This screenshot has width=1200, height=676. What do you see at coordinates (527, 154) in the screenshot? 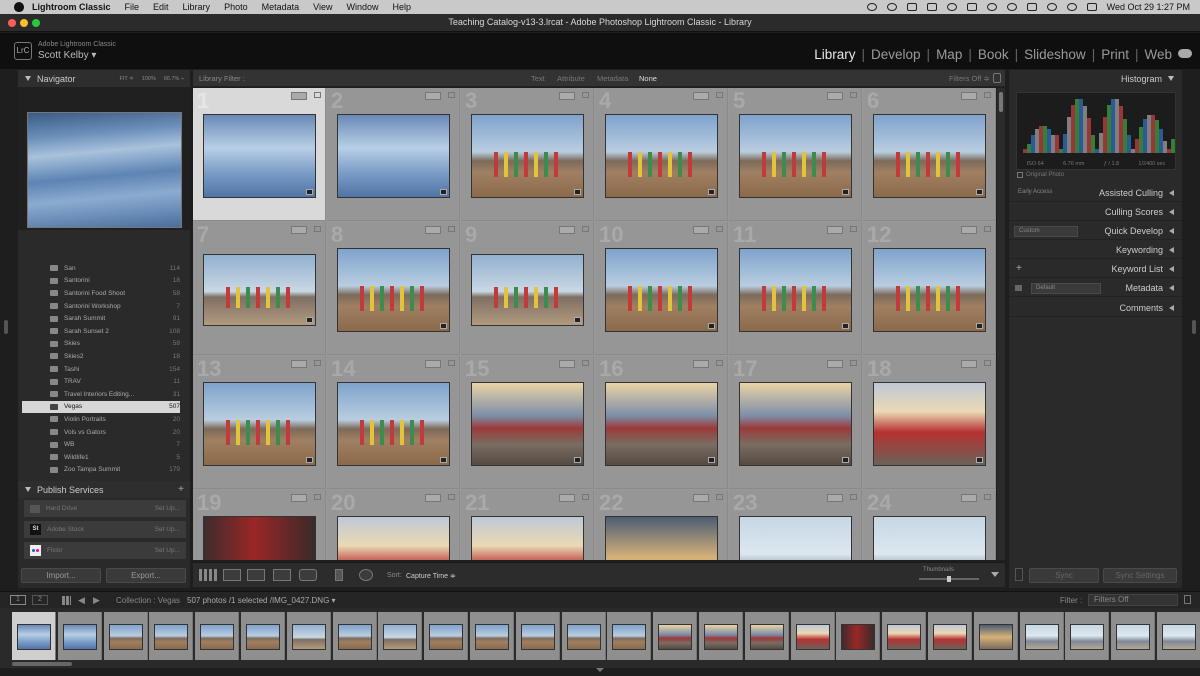
I see `grid-cell: 3` at bounding box center [527, 154].